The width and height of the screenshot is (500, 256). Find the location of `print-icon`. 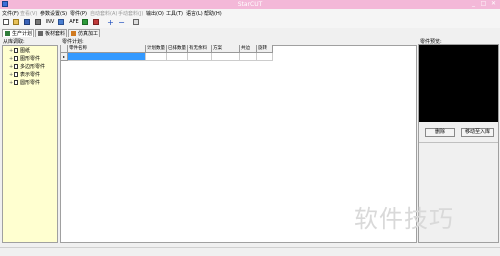

print-icon is located at coordinates (38, 22).